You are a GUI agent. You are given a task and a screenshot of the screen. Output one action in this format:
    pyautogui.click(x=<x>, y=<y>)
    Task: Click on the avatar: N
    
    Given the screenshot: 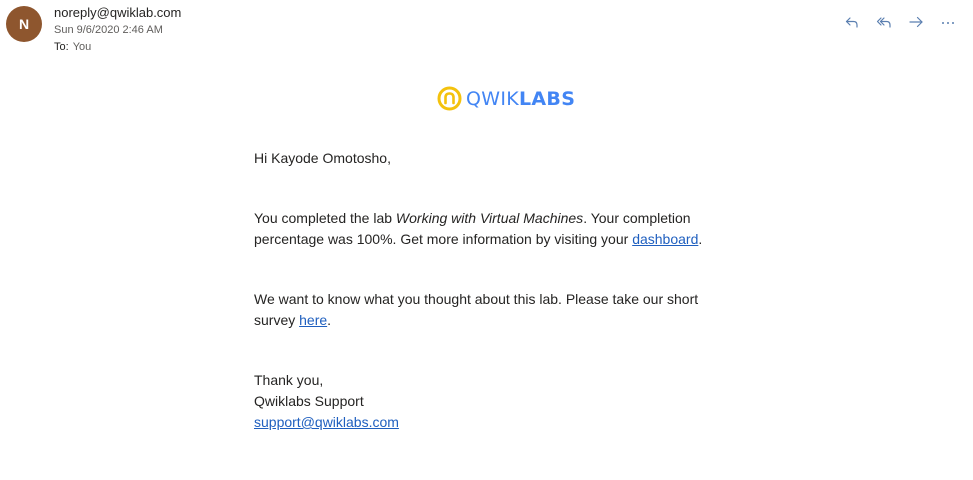 What is the action you would take?
    pyautogui.click(x=24, y=24)
    